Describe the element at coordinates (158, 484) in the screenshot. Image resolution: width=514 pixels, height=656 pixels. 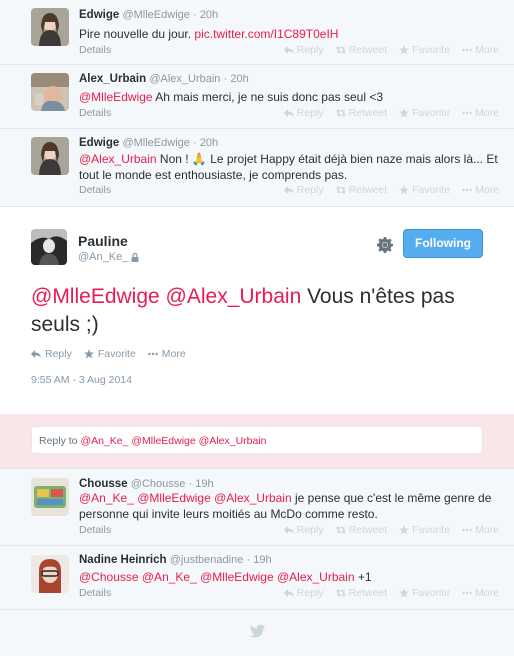
I see `author-handle: @Chousse` at that location.